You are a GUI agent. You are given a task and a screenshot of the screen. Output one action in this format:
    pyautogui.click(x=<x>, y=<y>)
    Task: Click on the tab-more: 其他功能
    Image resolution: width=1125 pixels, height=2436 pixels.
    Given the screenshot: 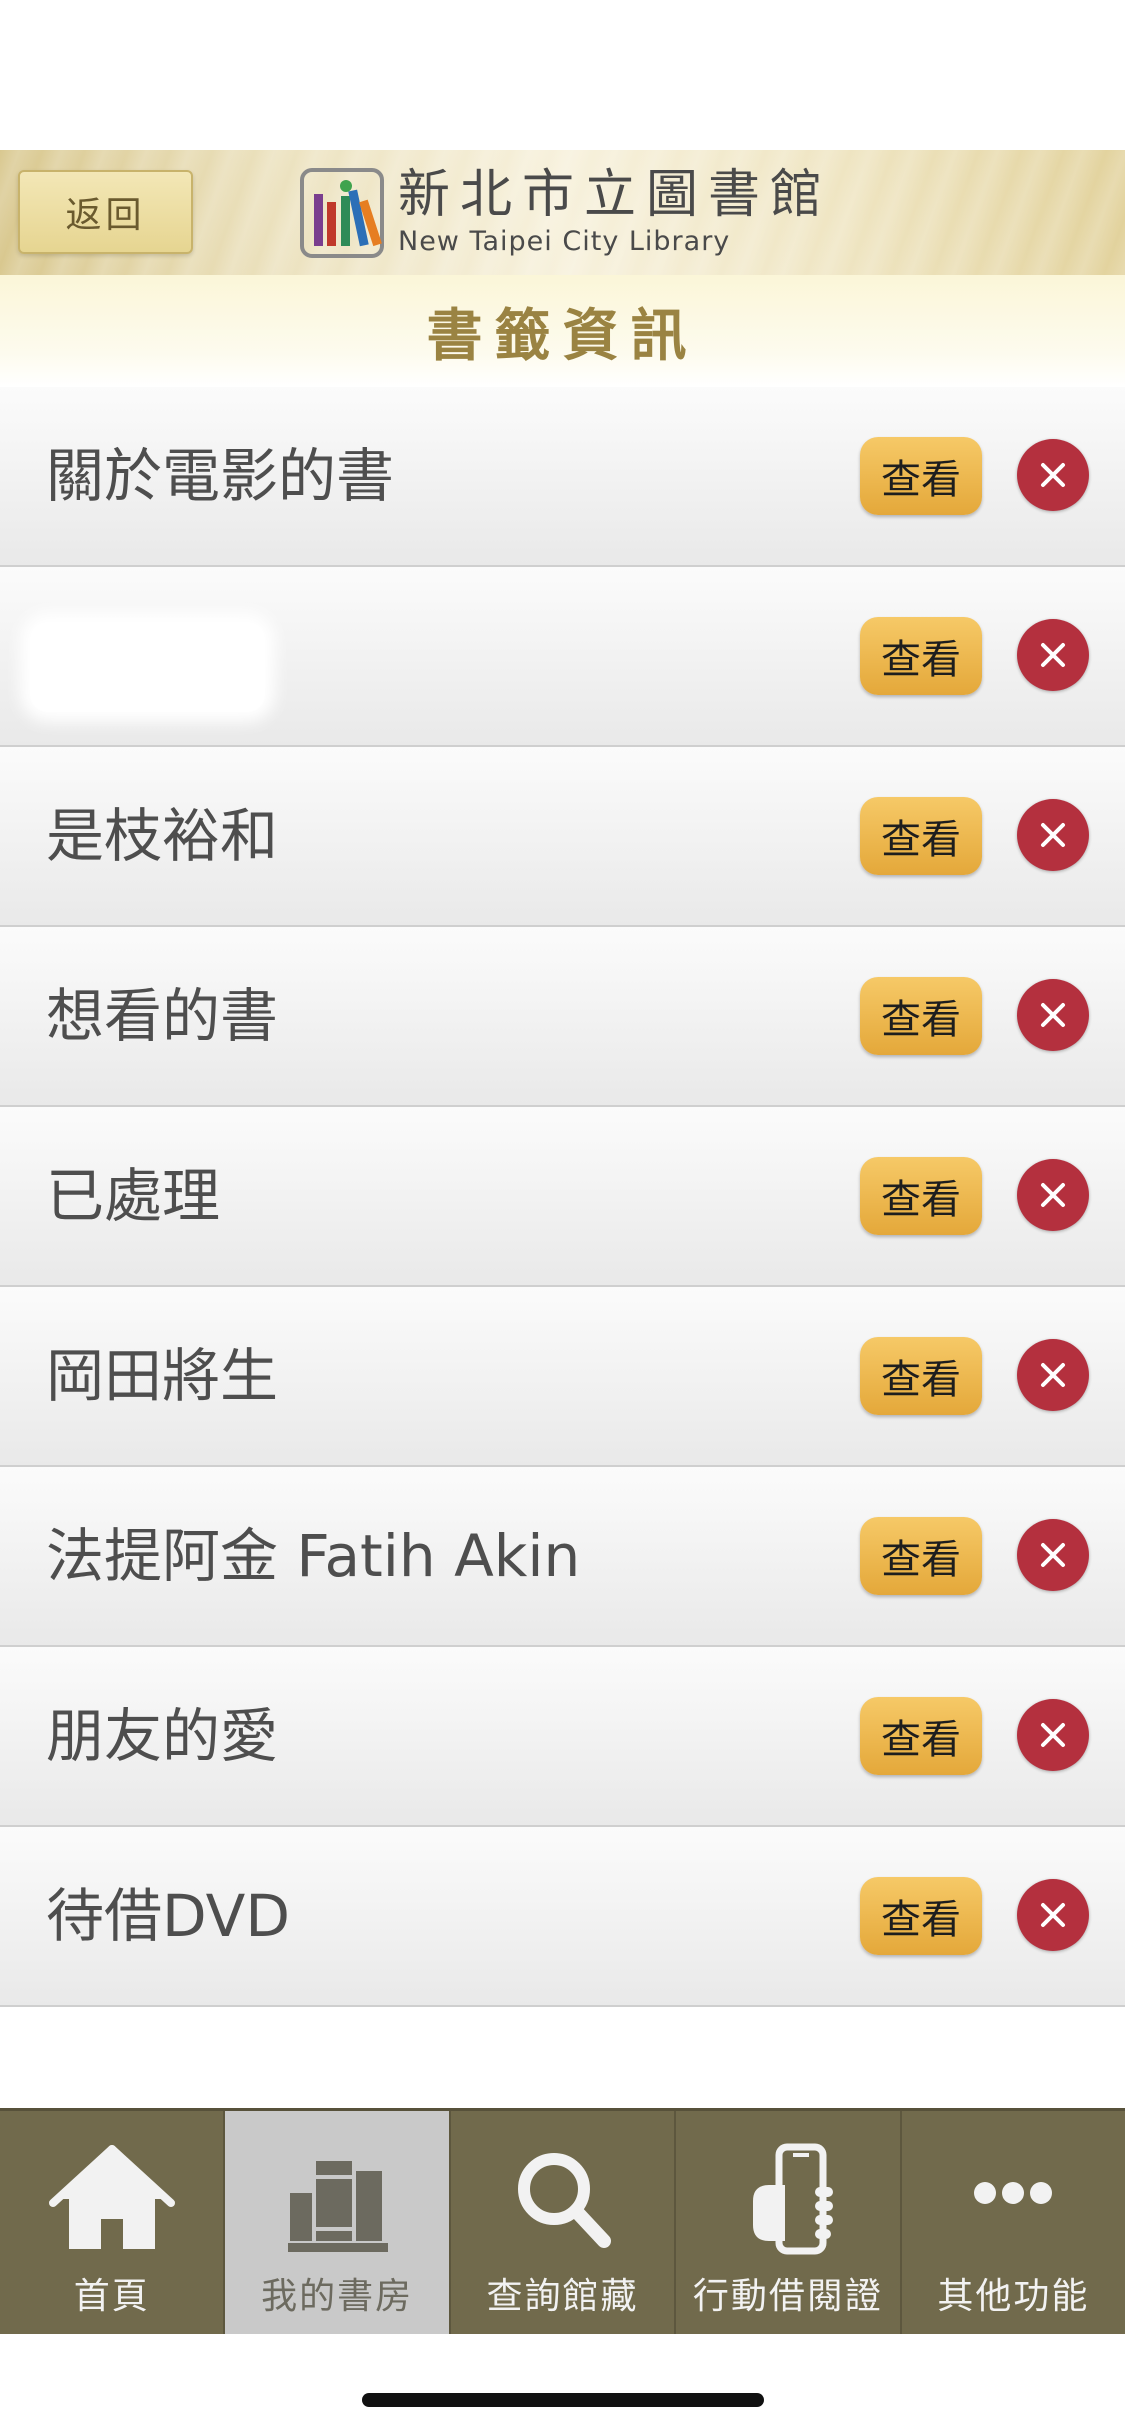 What is the action you would take?
    pyautogui.click(x=1013, y=2222)
    